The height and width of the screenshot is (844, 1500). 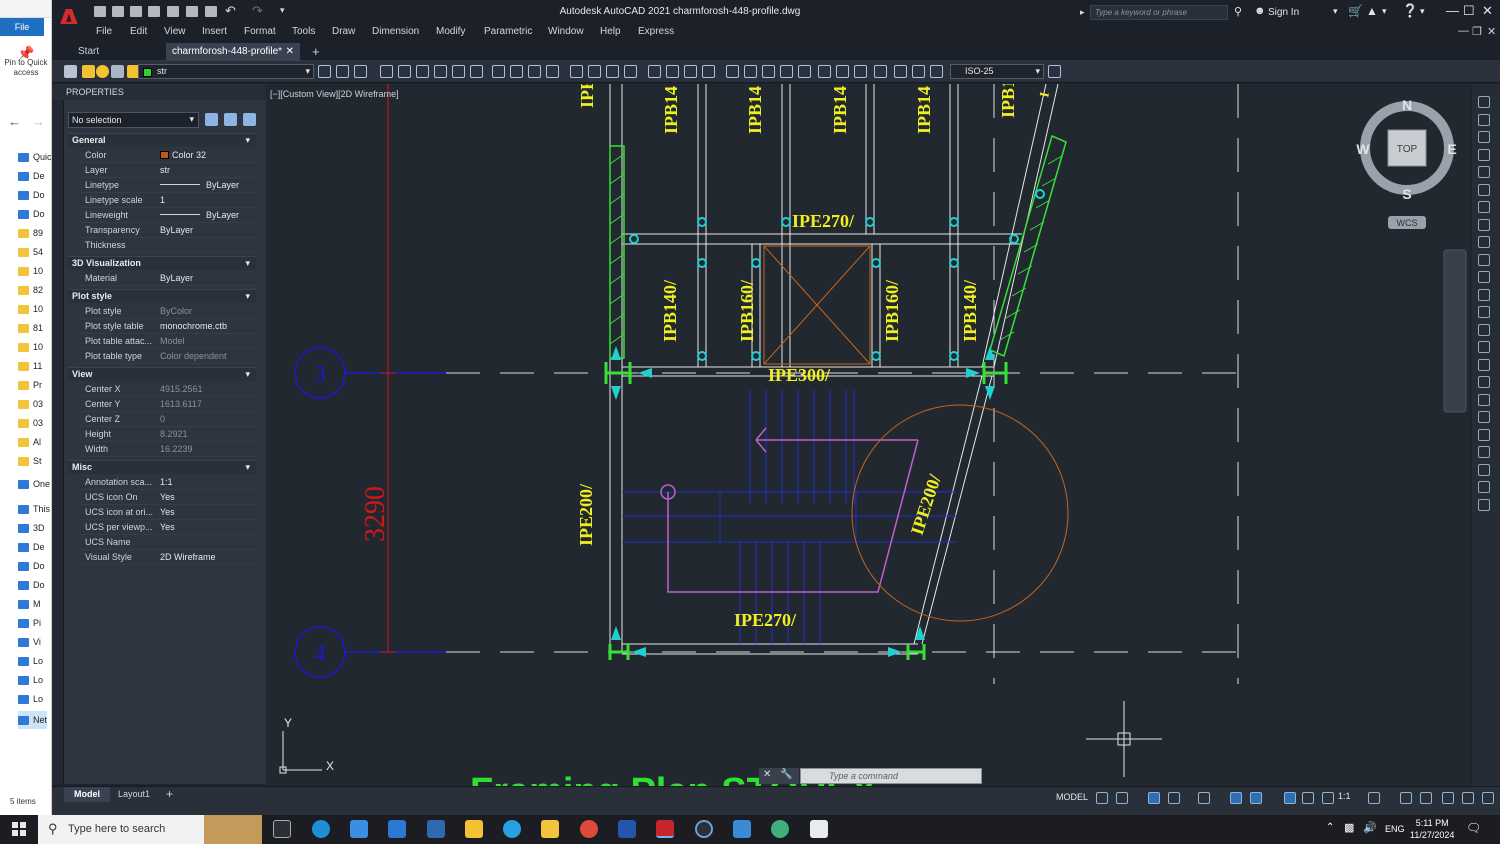 What do you see at coordinates (343, 31) in the screenshot?
I see `menu-draw: Draw` at bounding box center [343, 31].